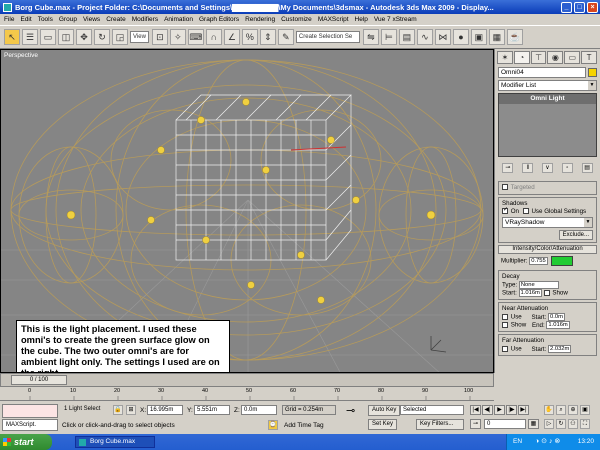  Describe the element at coordinates (212, 410) in the screenshot. I see `y-coordinate-field: 5.551m` at that location.